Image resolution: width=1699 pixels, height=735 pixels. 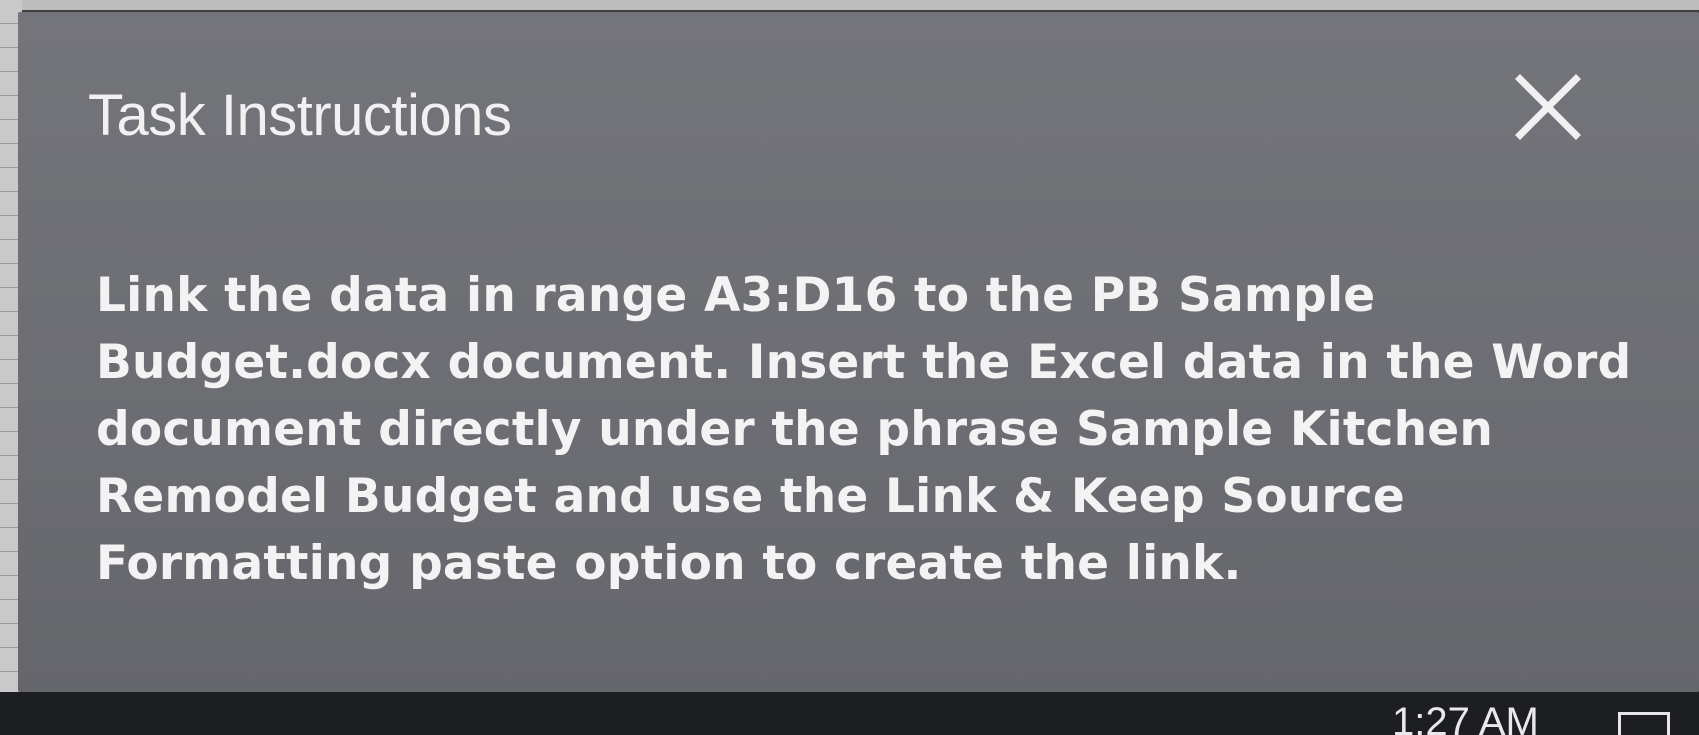 What do you see at coordinates (849, 5) in the screenshot?
I see `spreadsheet-background` at bounding box center [849, 5].